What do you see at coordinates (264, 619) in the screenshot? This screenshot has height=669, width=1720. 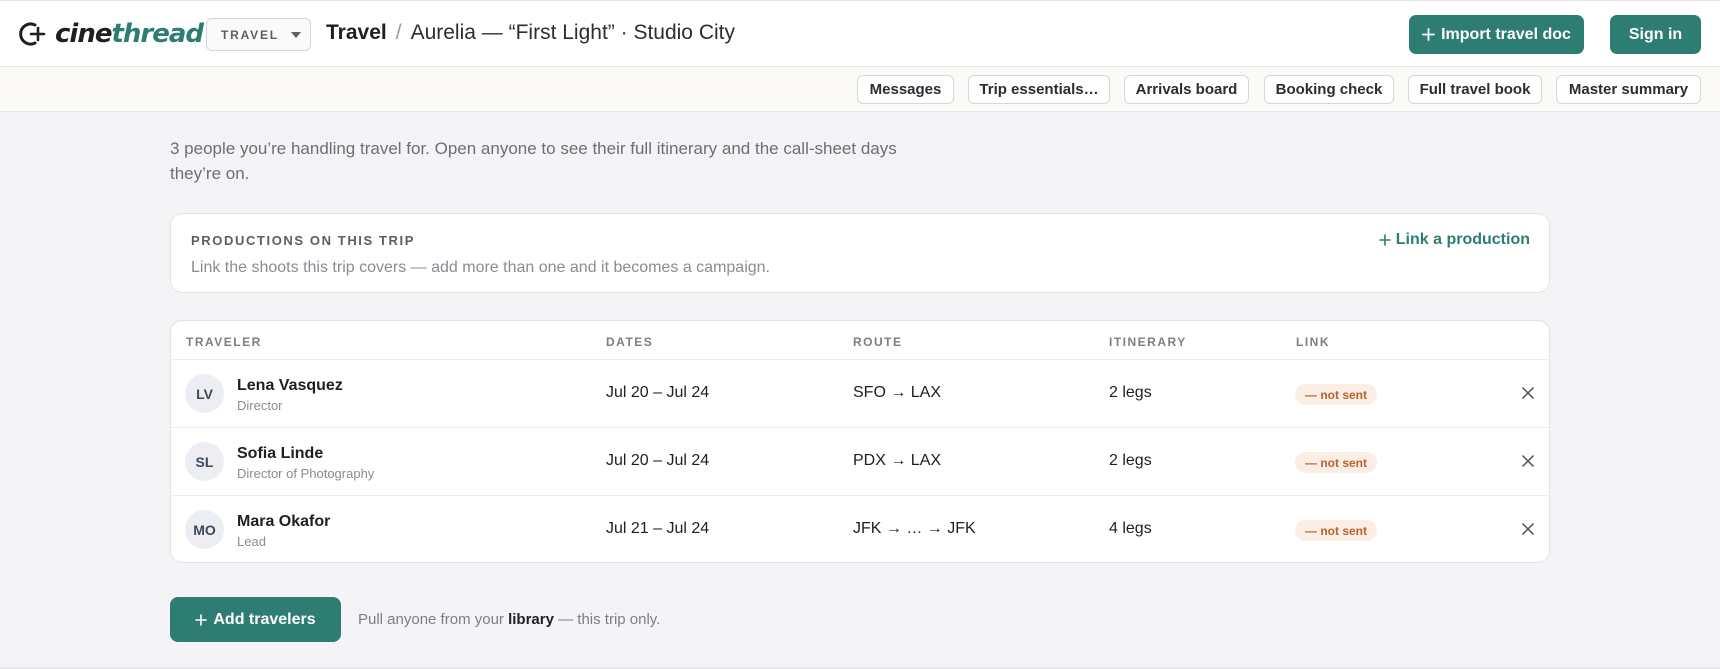 I see `add-travelers-label: Add travelers` at bounding box center [264, 619].